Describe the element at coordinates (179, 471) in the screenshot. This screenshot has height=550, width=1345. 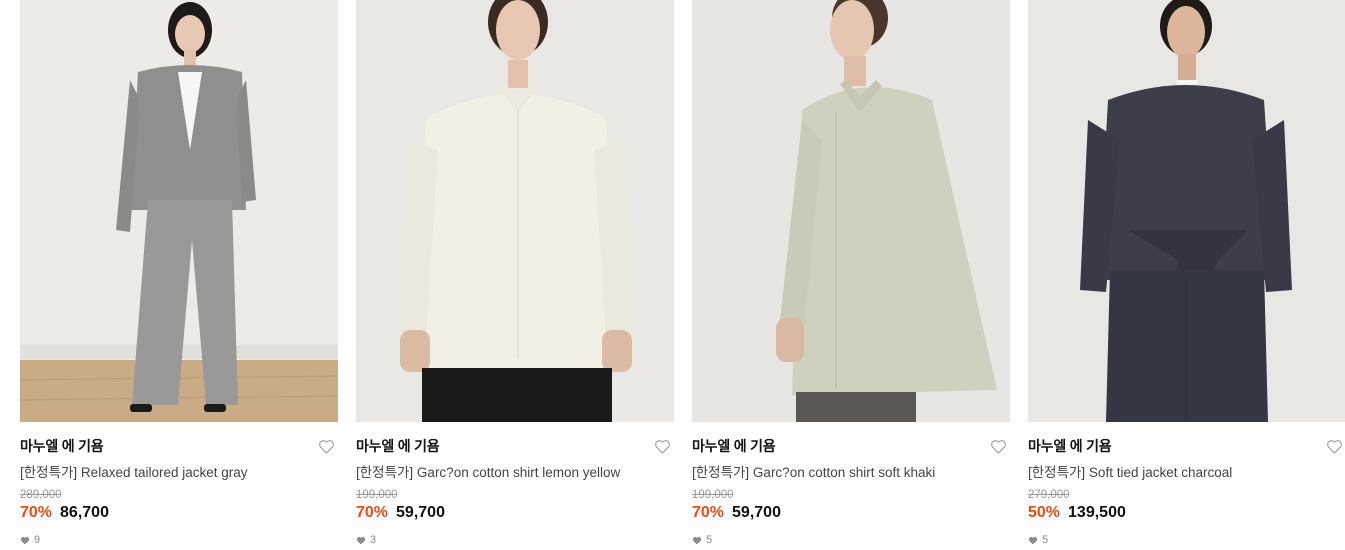
I see `product-name: [한정특가] Relaxed tailored jacket gray` at that location.